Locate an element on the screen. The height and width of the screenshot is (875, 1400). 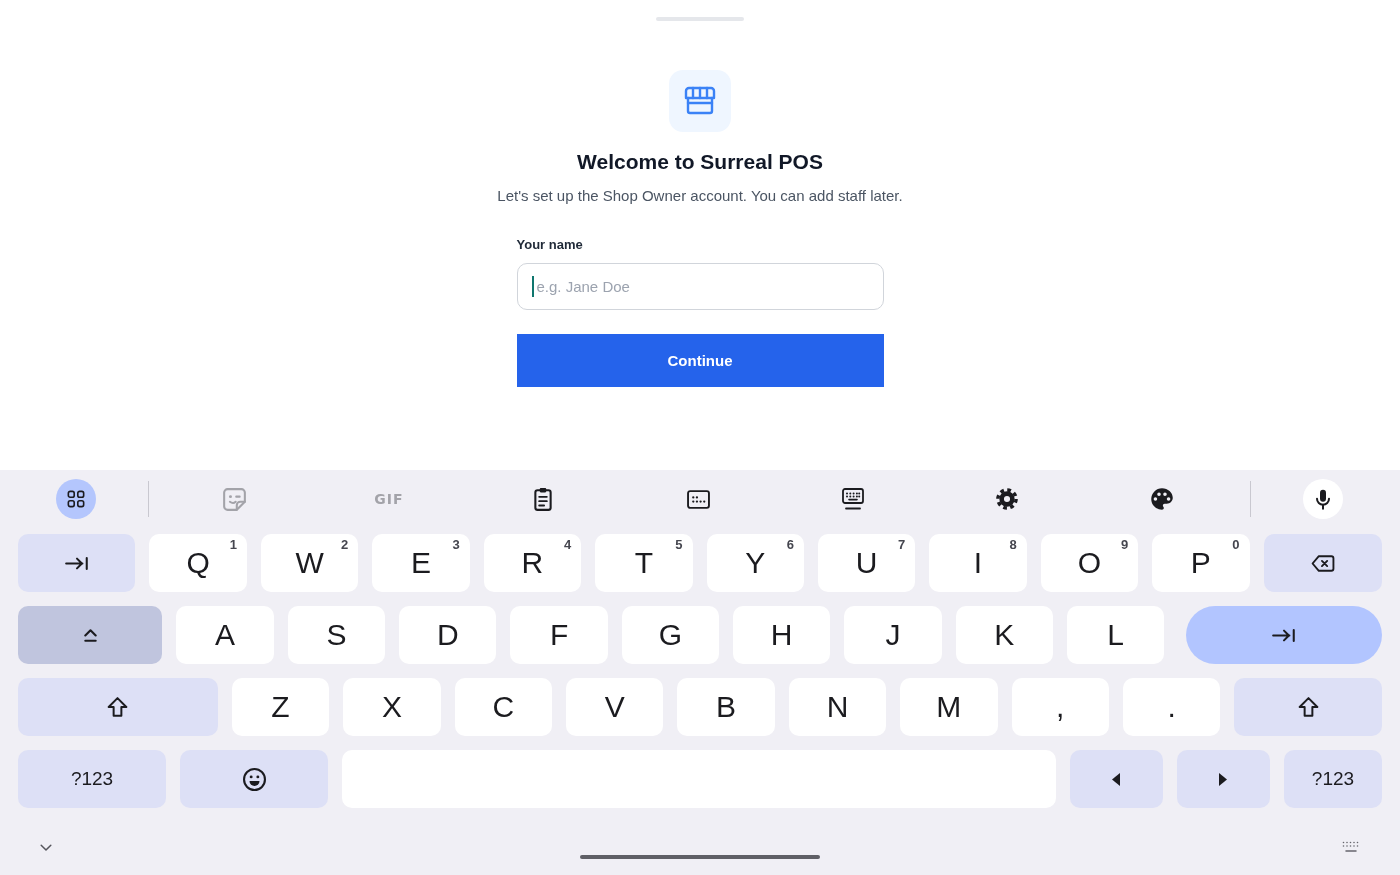
character-key: Y 6 is located at coordinates (755, 563).